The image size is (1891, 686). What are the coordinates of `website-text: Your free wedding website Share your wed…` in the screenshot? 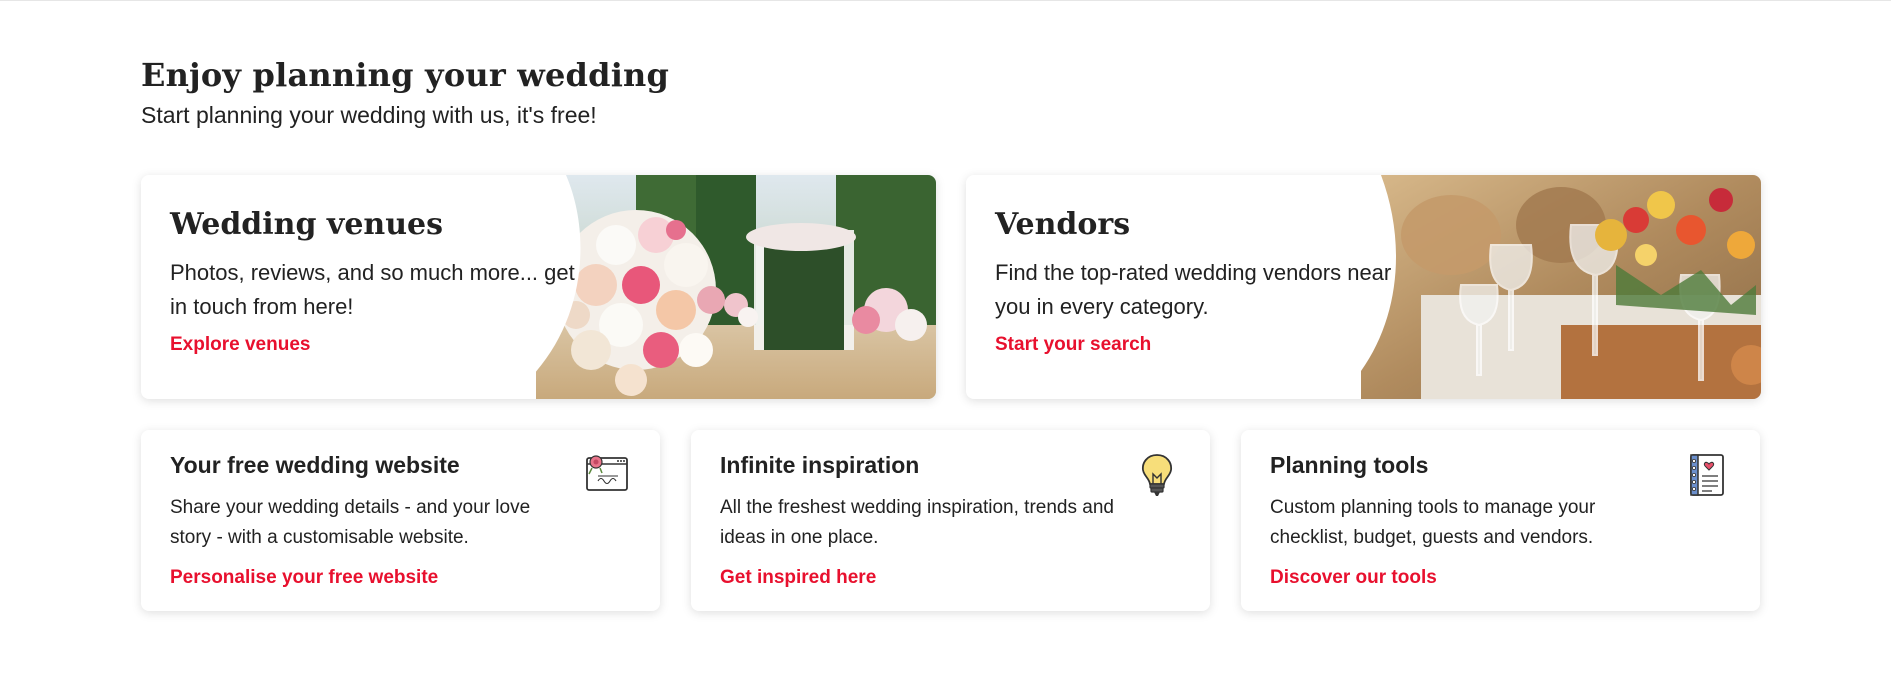 It's located at (370, 520).